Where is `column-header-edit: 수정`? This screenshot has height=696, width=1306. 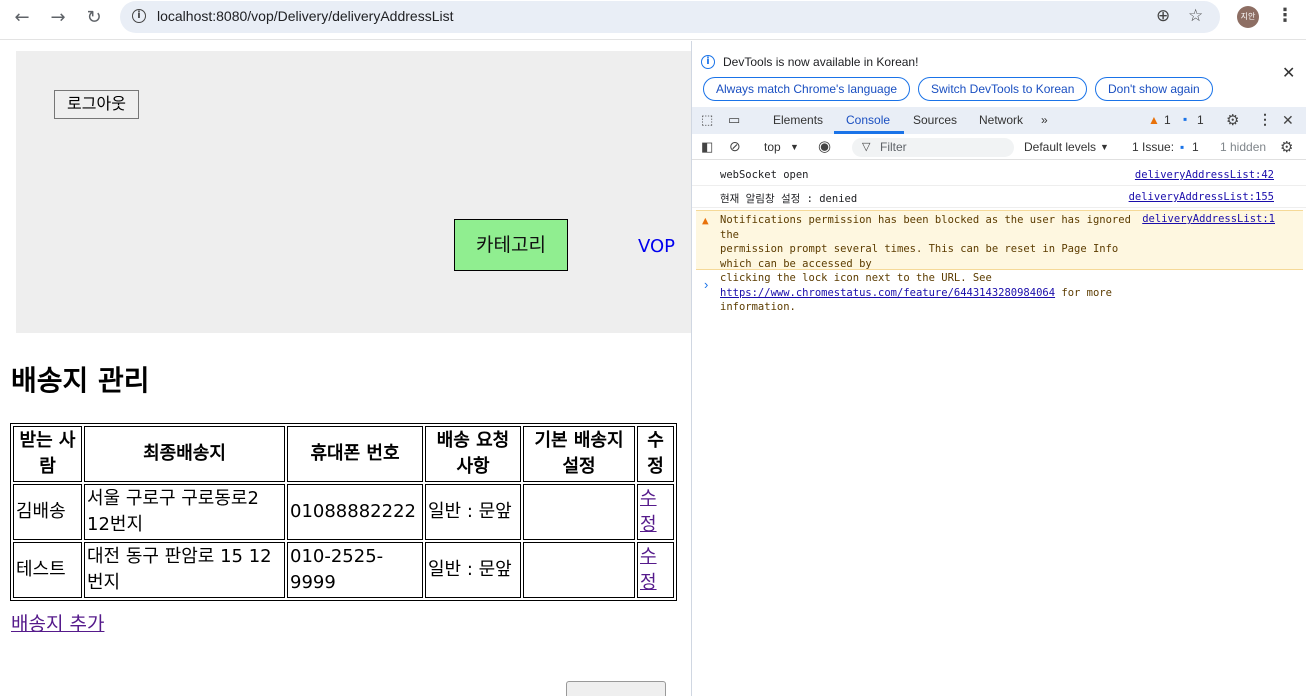 column-header-edit: 수정 is located at coordinates (655, 454).